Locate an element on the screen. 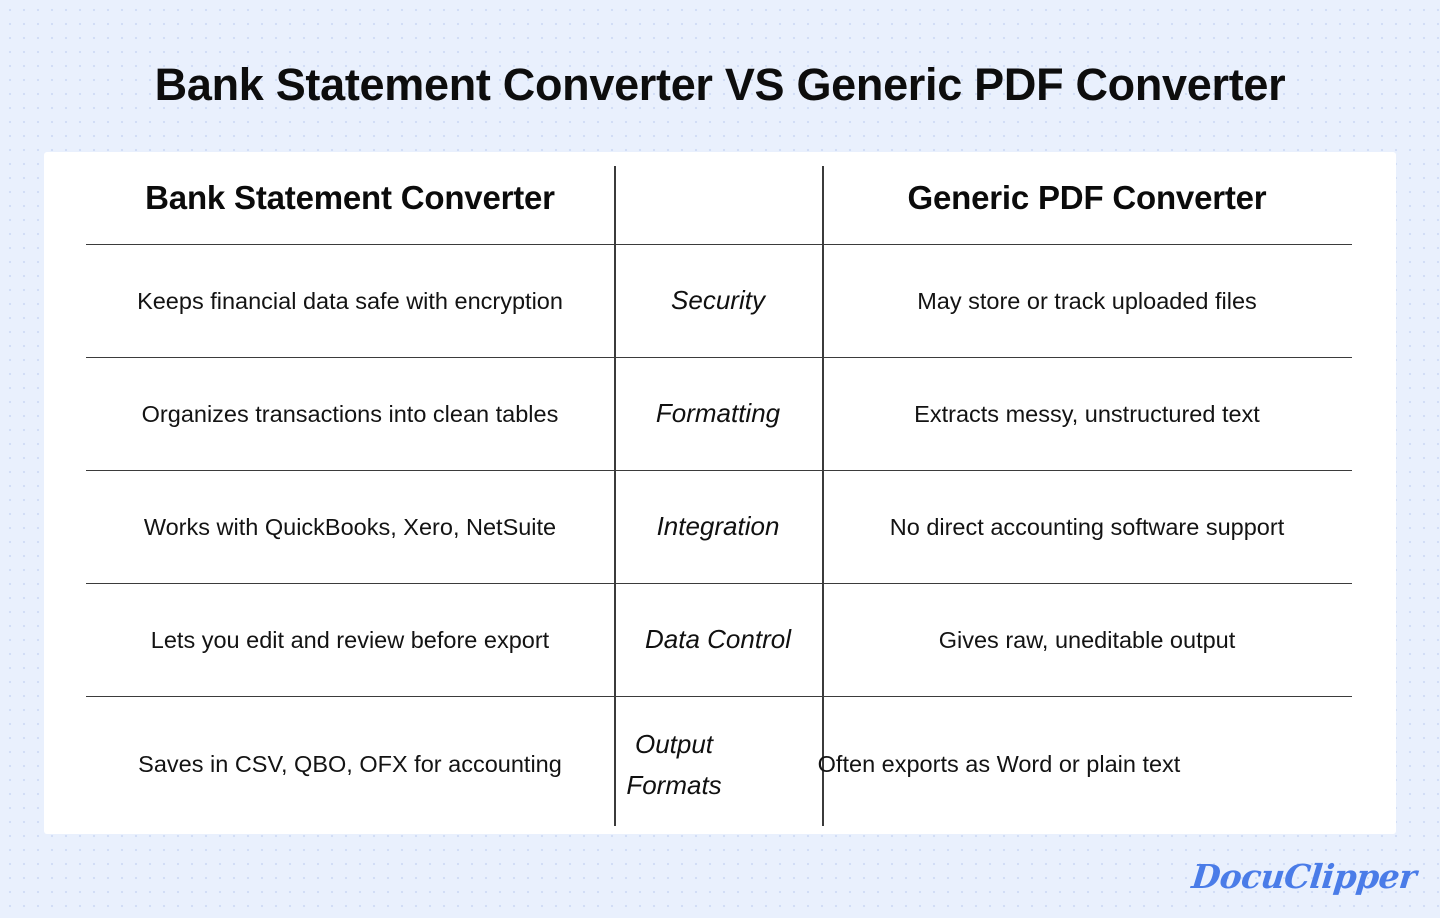 The height and width of the screenshot is (918, 1440). logo-text: DocuClipper is located at coordinates (1304, 876).